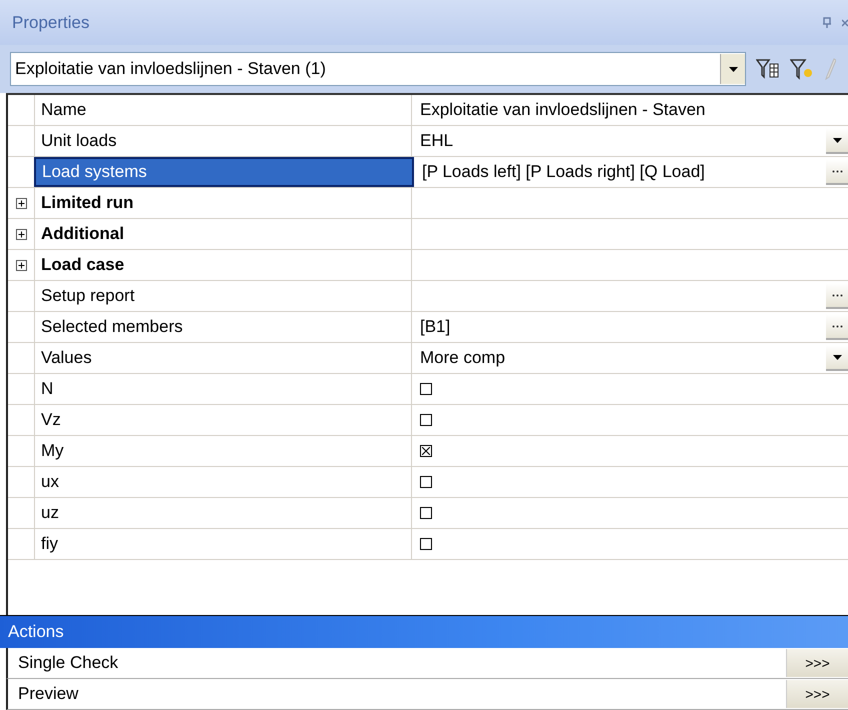 The height and width of the screenshot is (710, 848). What do you see at coordinates (48, 694) in the screenshot?
I see `action-label: Preview` at bounding box center [48, 694].